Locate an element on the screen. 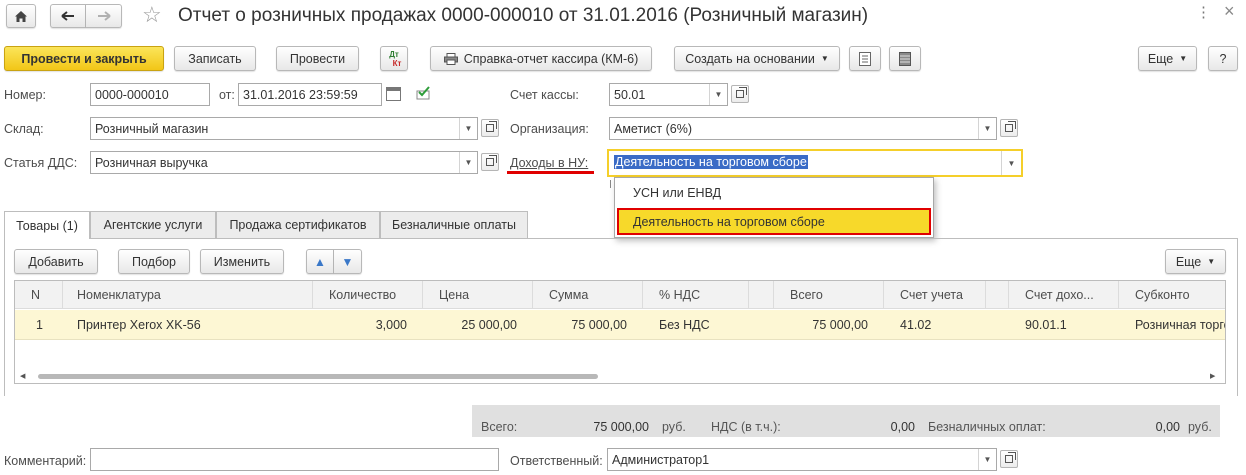 This screenshot has width=1246, height=475. tab-agent-services: Агентские услуги is located at coordinates (153, 224).